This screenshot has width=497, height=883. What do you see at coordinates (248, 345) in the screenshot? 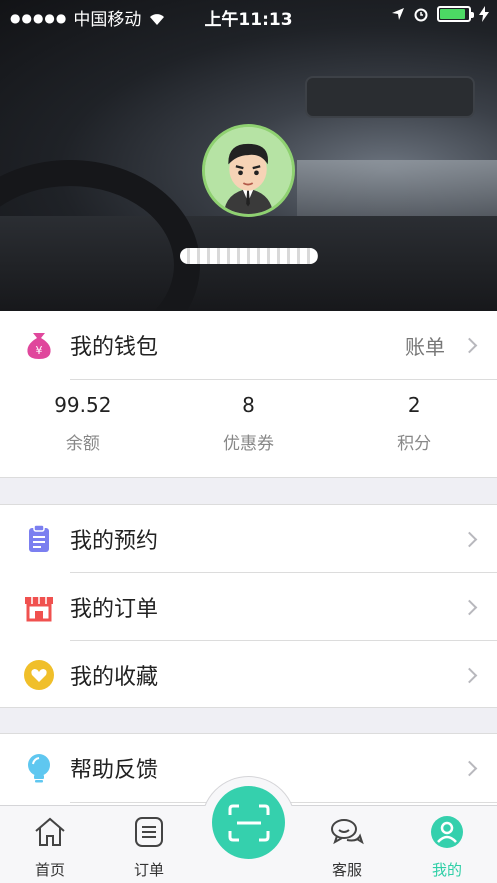
I see `wallet-row: ¥ 我的钱包 账单` at bounding box center [248, 345].